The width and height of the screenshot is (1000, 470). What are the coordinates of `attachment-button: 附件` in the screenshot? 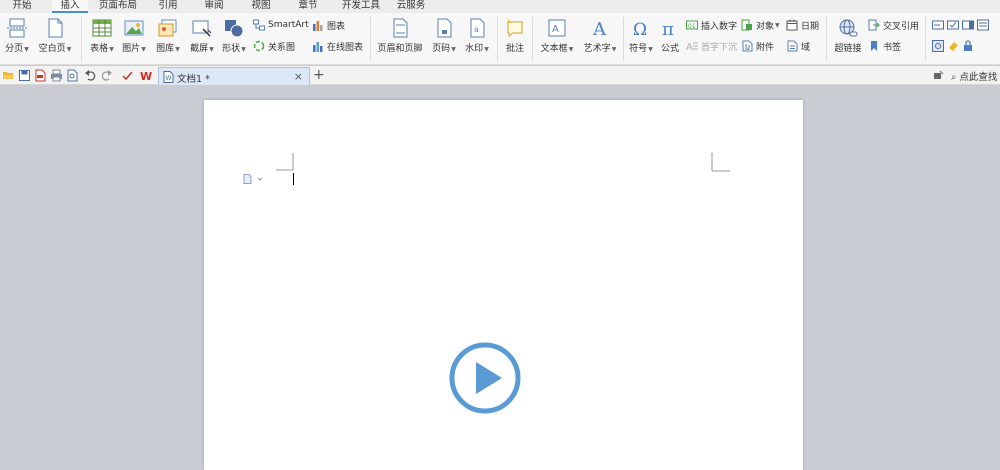 It's located at (757, 46).